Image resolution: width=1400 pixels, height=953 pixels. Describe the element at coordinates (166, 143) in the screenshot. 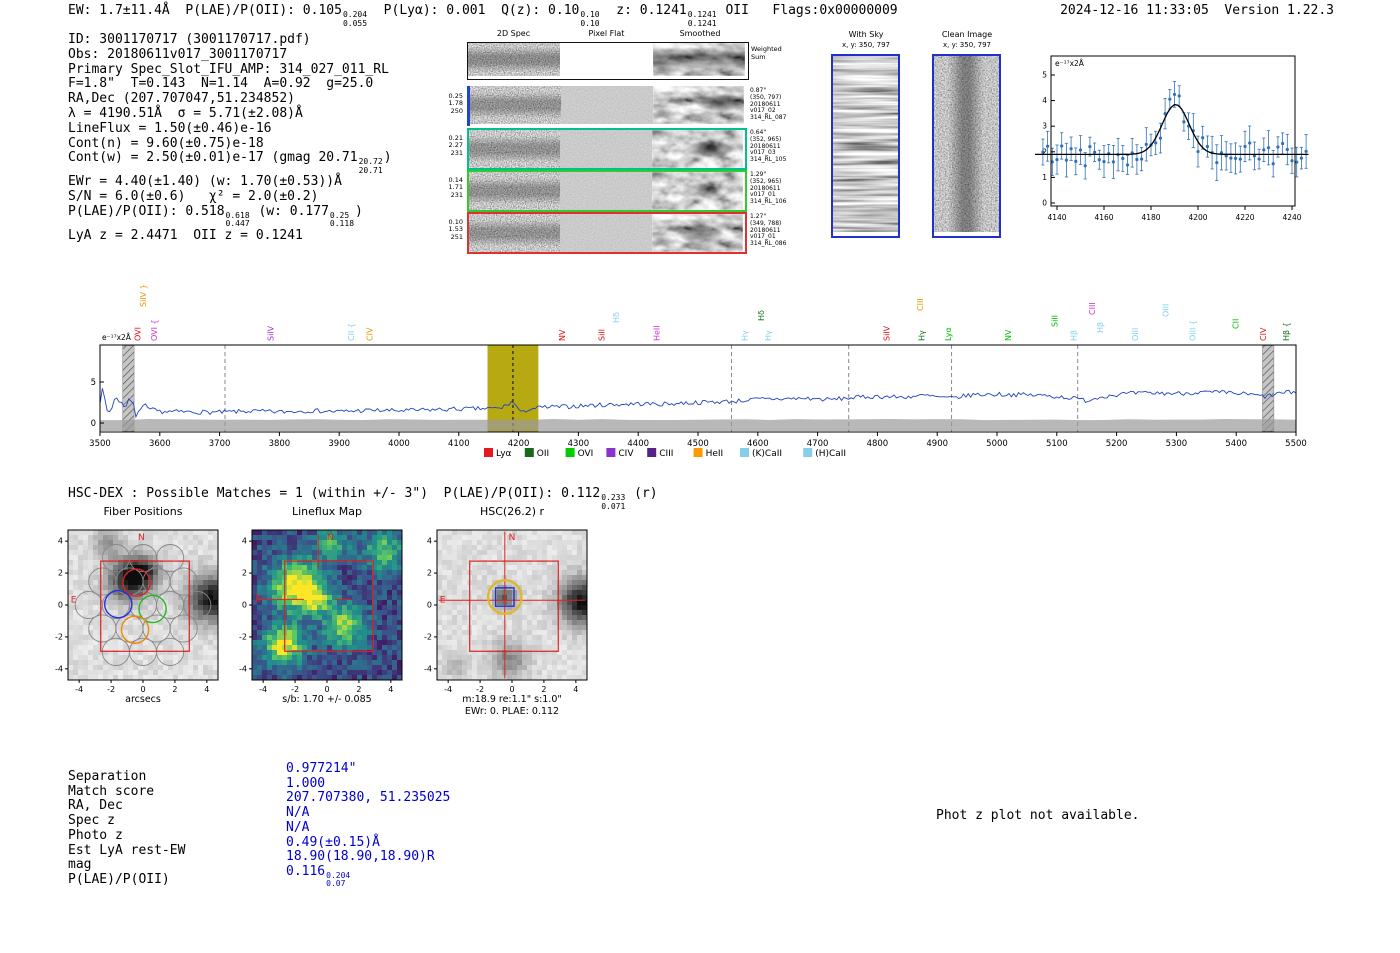

I see `info-line: Cont(n) = 9.60(±0.75)e-18` at that location.